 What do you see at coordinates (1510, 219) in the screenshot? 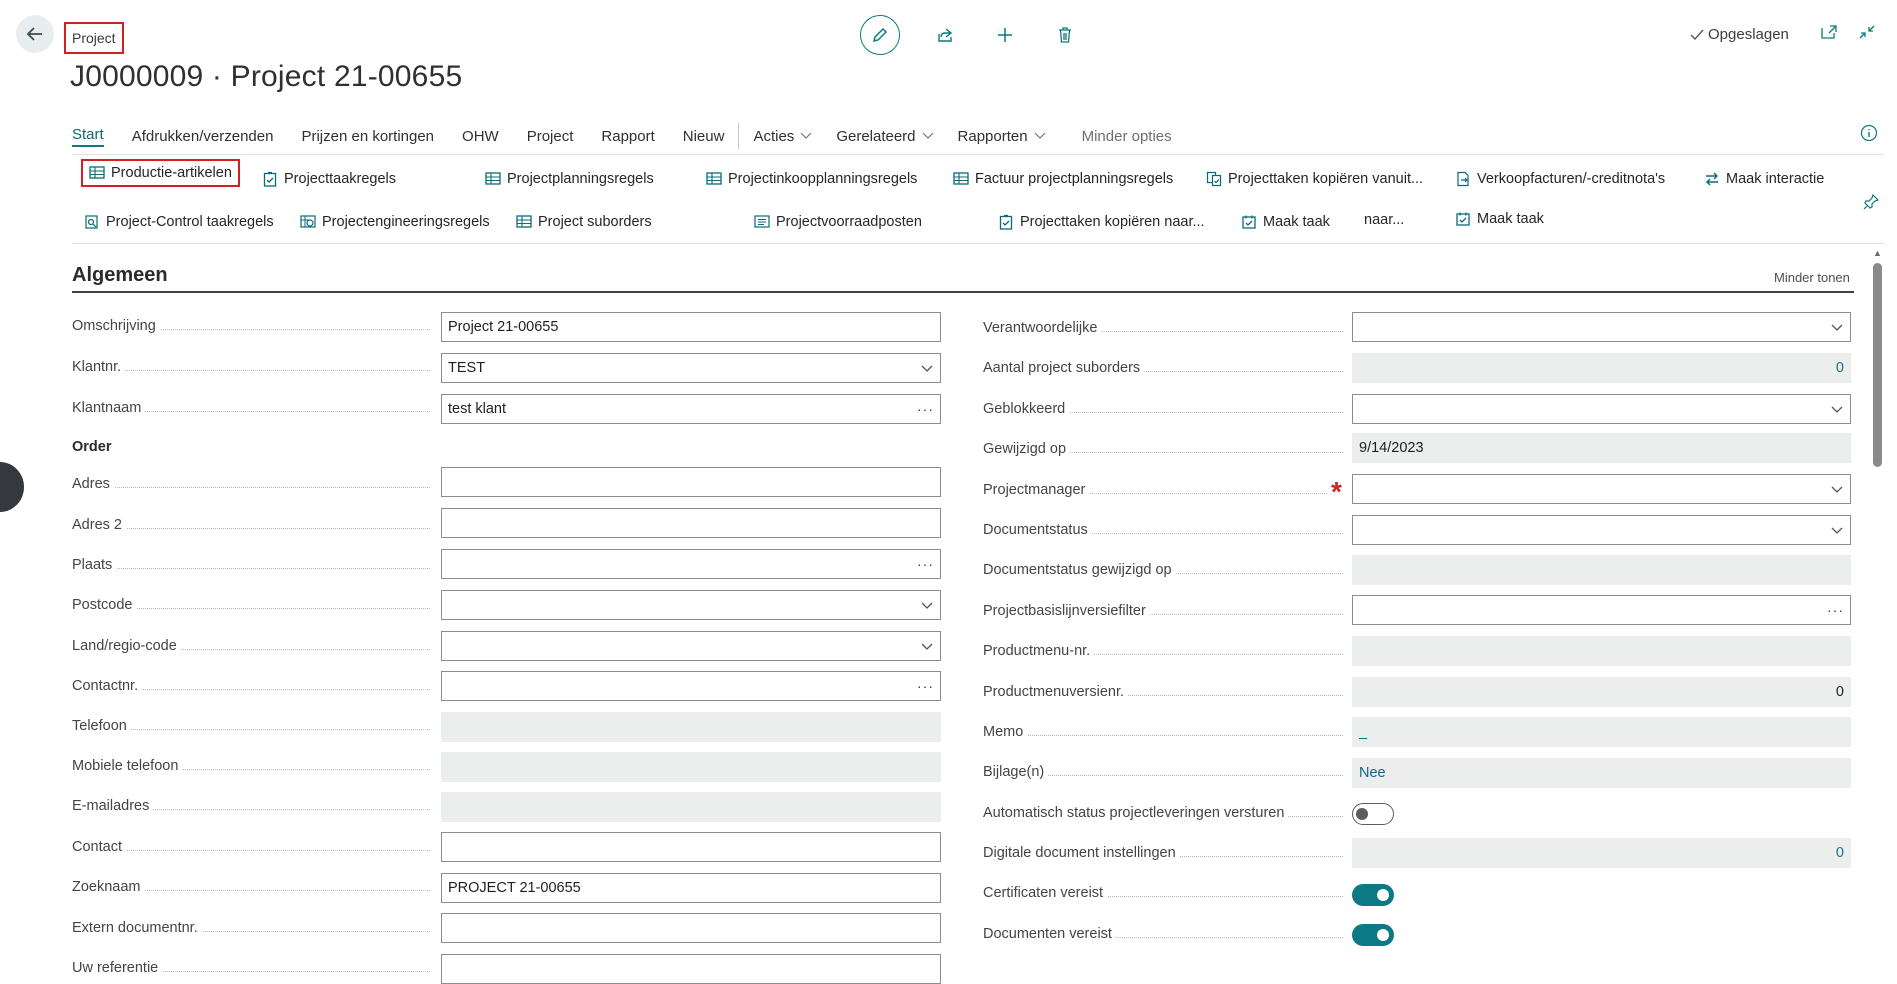
I see `action-label: Maak taak` at bounding box center [1510, 219].